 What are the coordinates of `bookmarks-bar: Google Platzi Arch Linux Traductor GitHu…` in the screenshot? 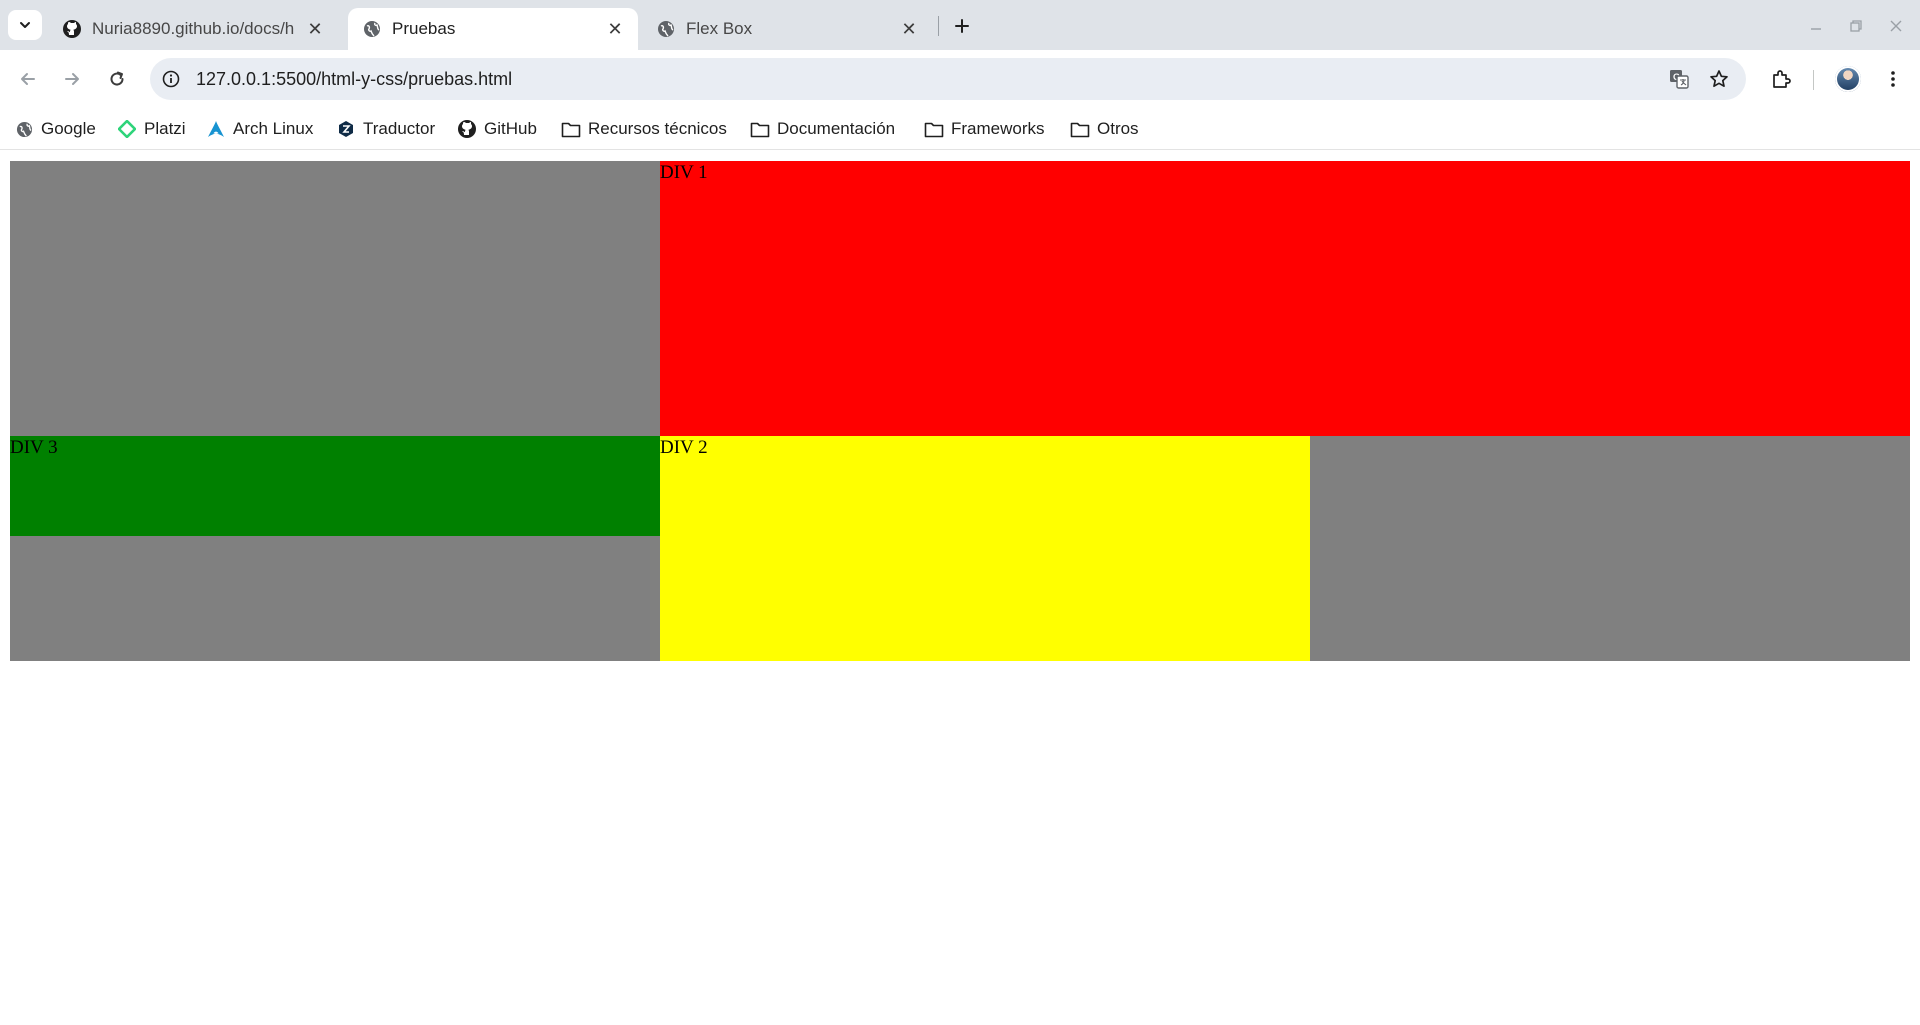 It's located at (960, 129).